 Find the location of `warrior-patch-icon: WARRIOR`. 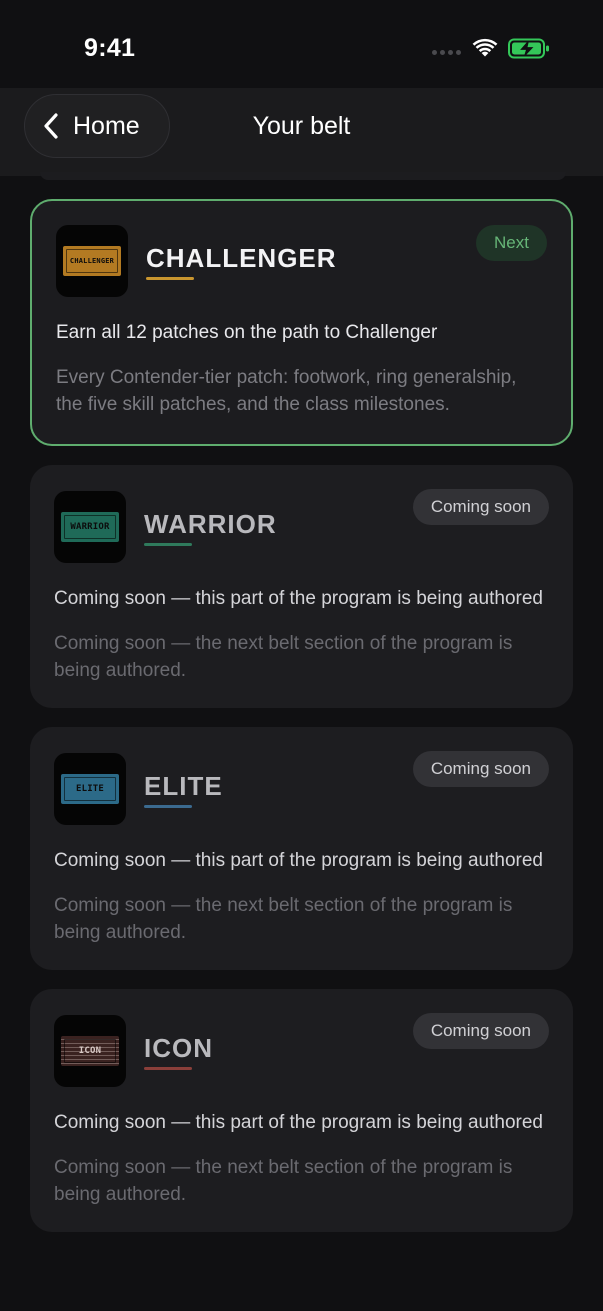

warrior-patch-icon: WARRIOR is located at coordinates (90, 527).